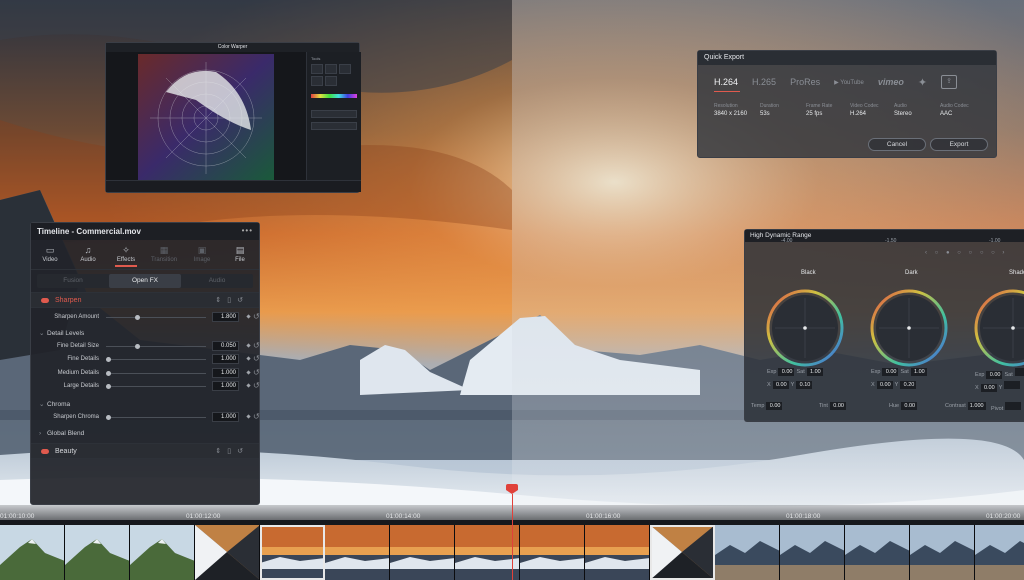 The width and height of the screenshot is (1024, 580). Describe the element at coordinates (126, 254) in the screenshot. I see `tab-effects: ✧ Effects` at that location.